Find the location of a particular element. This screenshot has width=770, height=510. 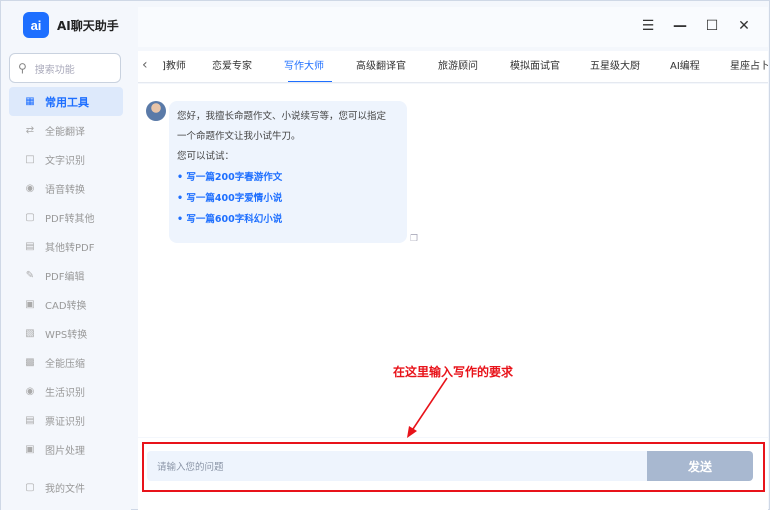

sidebar-item-image: ▣ 图片处理 is located at coordinates (66, 449).